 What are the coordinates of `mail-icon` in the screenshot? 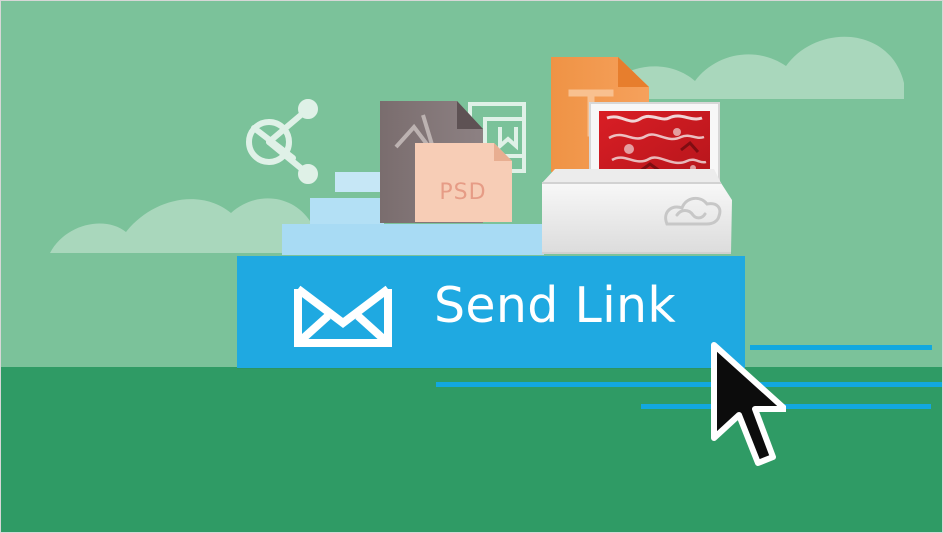 It's located at (343, 316).